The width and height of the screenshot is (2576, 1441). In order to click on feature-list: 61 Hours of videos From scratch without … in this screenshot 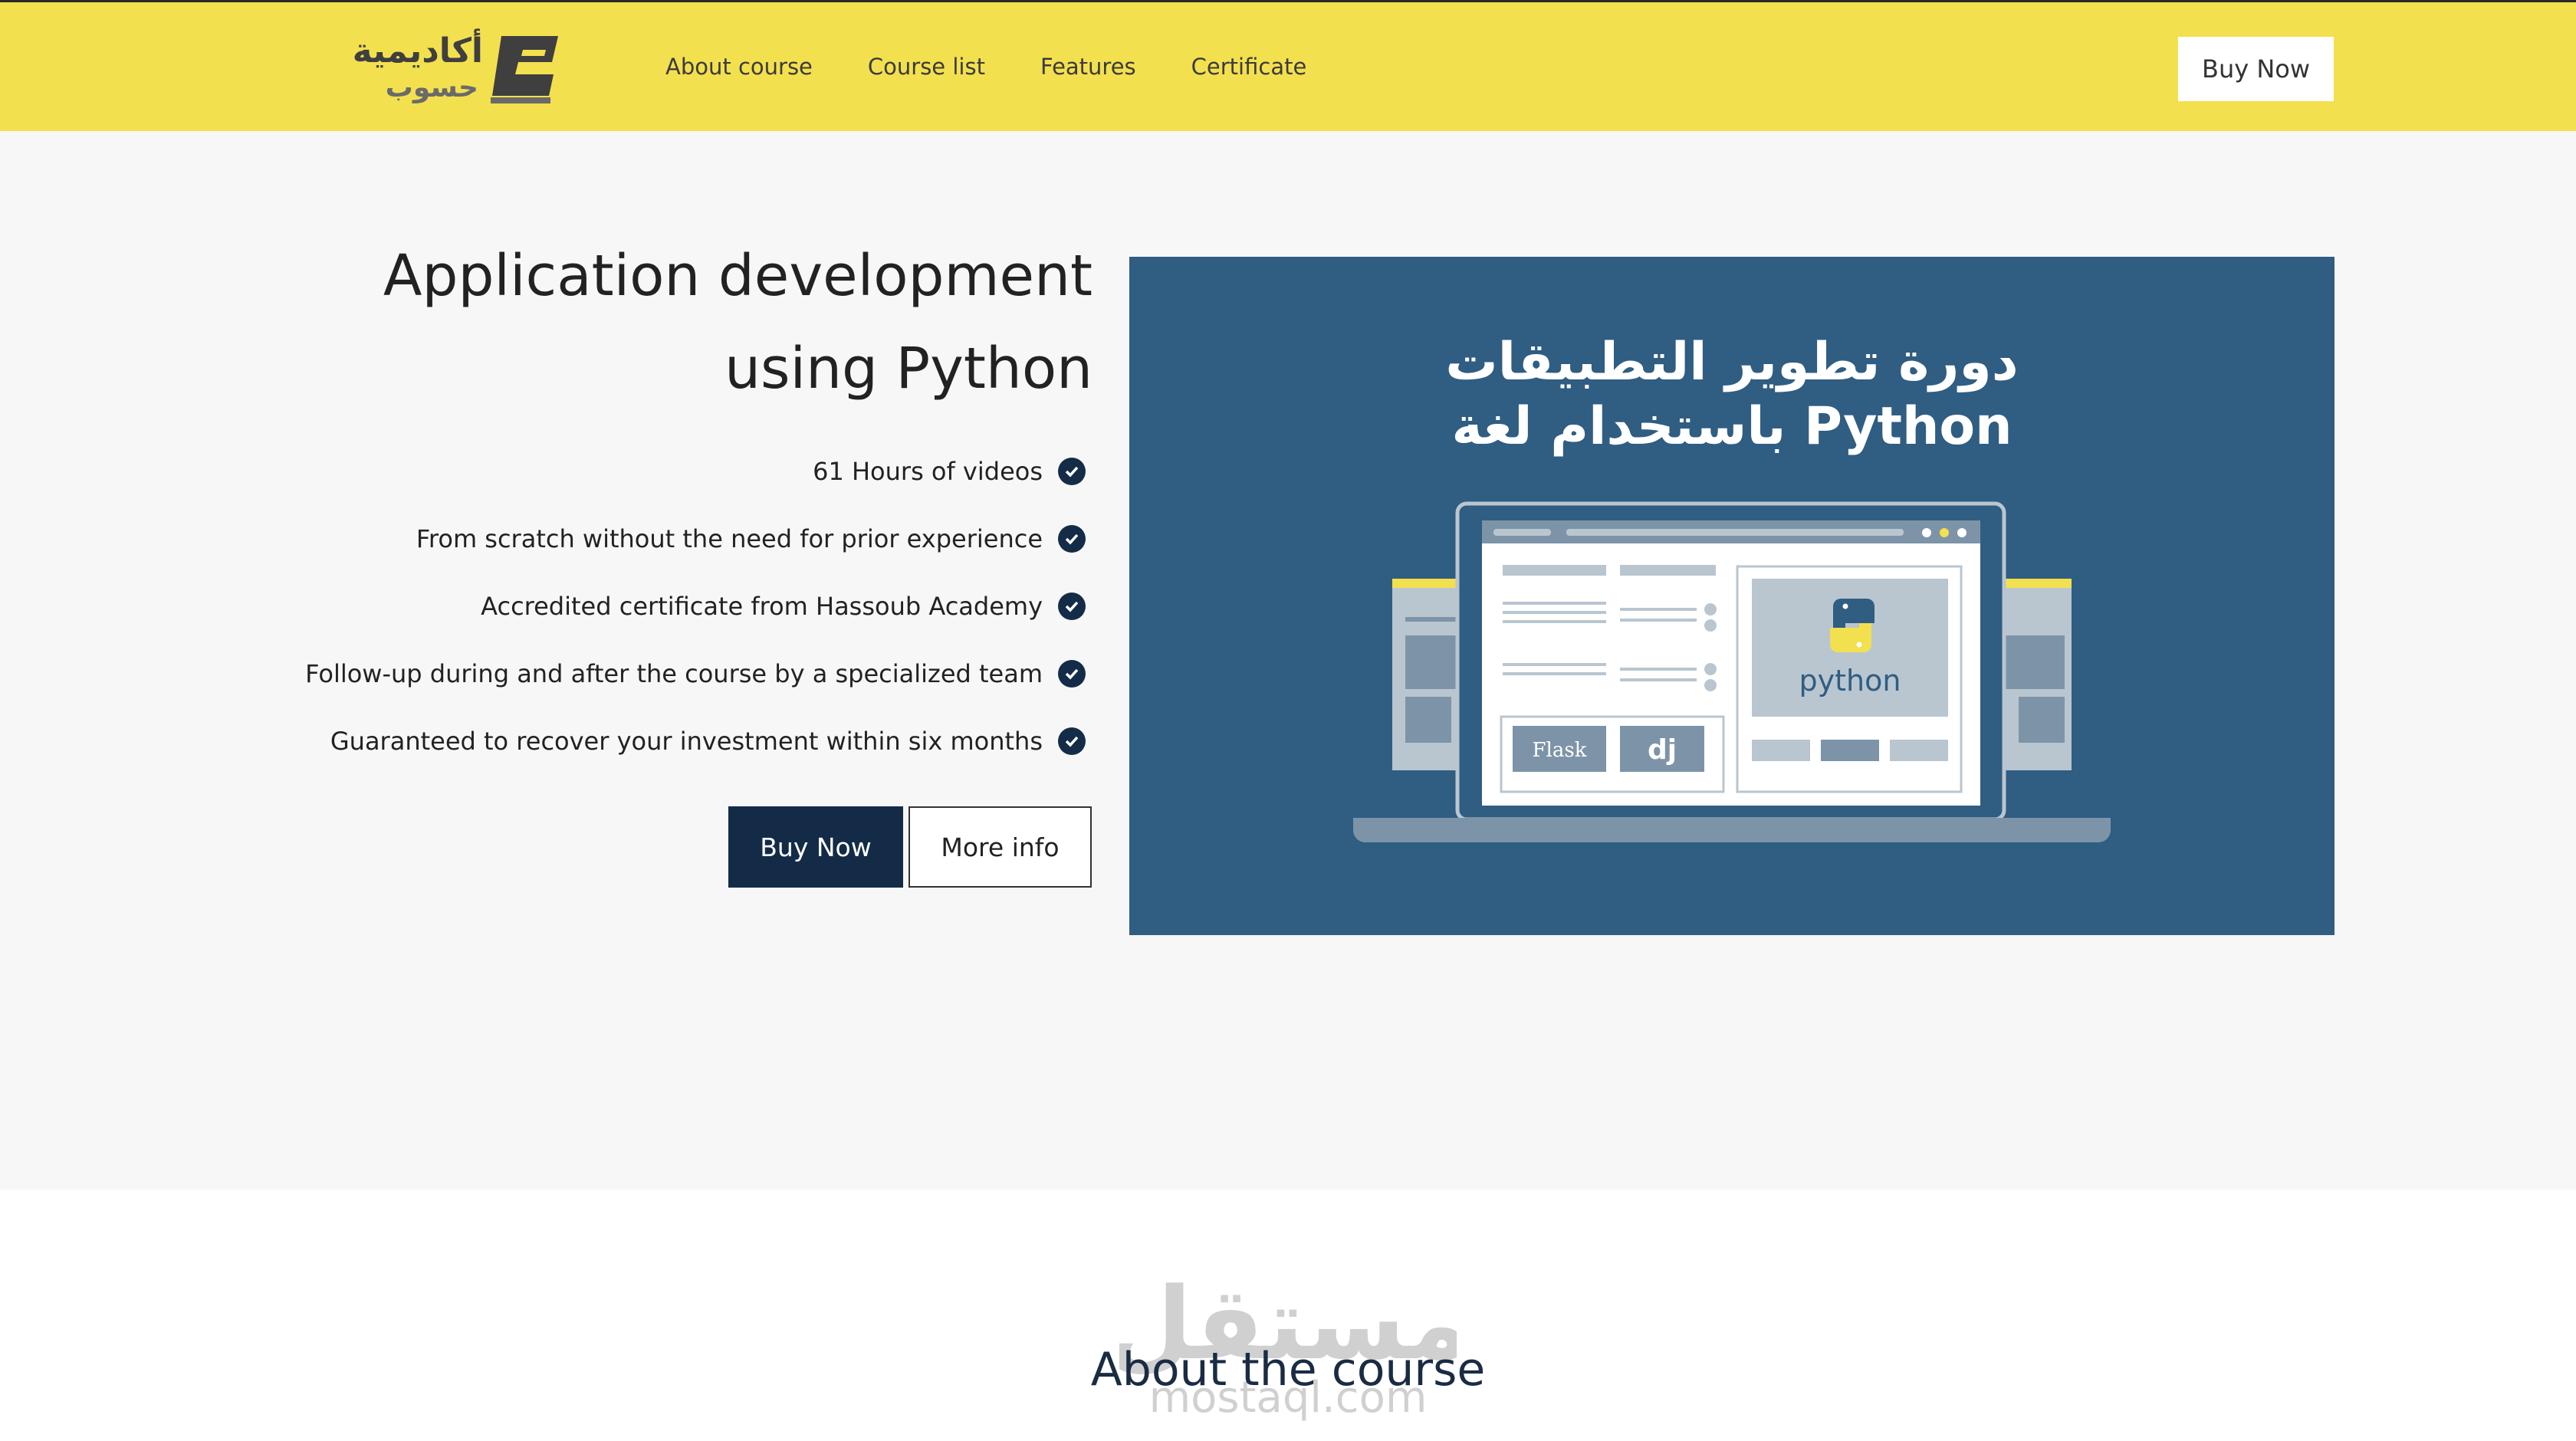, I will do `click(689, 606)`.